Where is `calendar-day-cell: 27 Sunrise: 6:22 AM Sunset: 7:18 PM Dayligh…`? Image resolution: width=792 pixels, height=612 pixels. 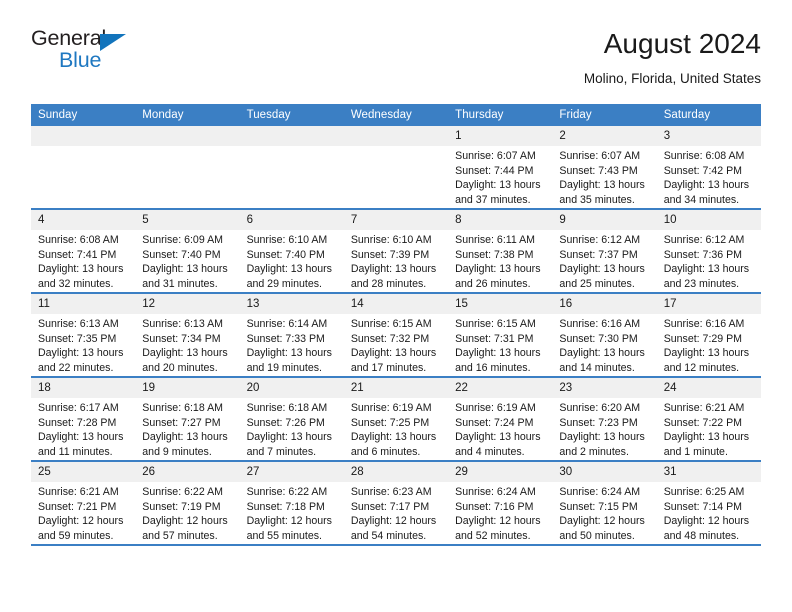
calendar-day-cell: 27 Sunrise: 6:22 AM Sunset: 7:18 PM Dayligh… is located at coordinates (291, 503).